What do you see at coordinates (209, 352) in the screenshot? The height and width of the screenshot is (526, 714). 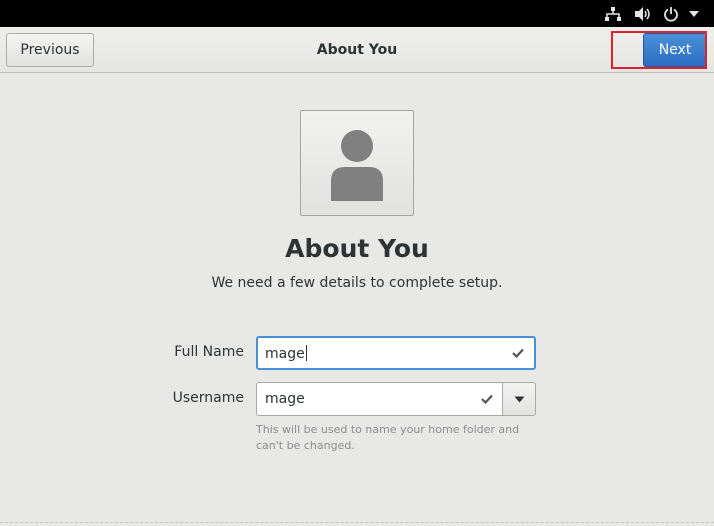 I see `full-name-label: Full Name` at bounding box center [209, 352].